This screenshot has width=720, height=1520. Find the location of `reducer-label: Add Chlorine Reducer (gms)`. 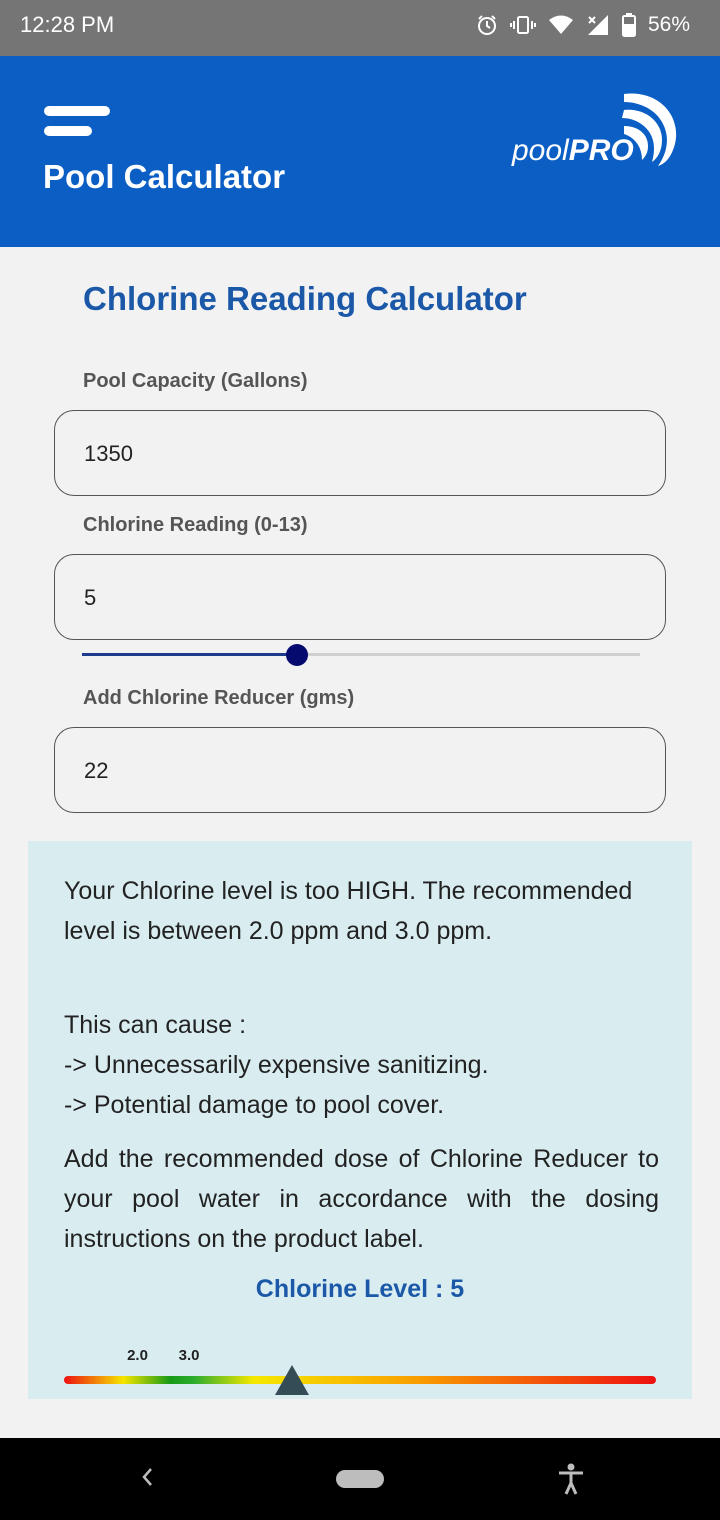

reducer-label: Add Chlorine Reducer (gms) is located at coordinates (219, 698).